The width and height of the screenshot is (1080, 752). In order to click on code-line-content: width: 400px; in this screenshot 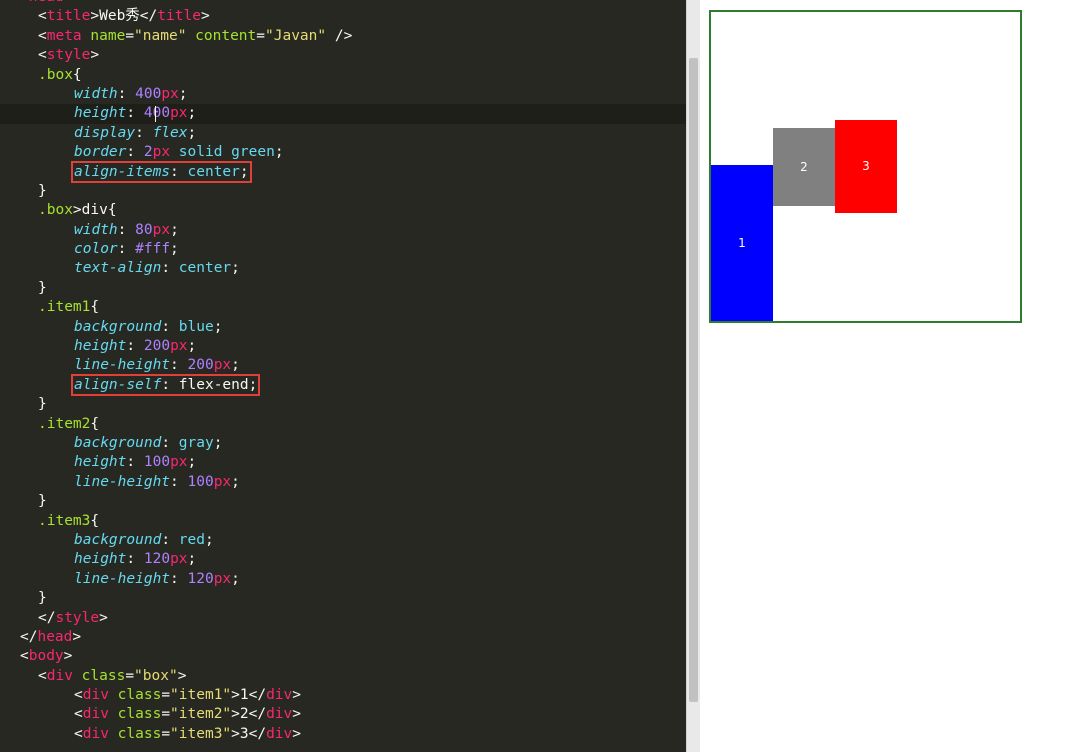, I will do `click(94, 94)`.